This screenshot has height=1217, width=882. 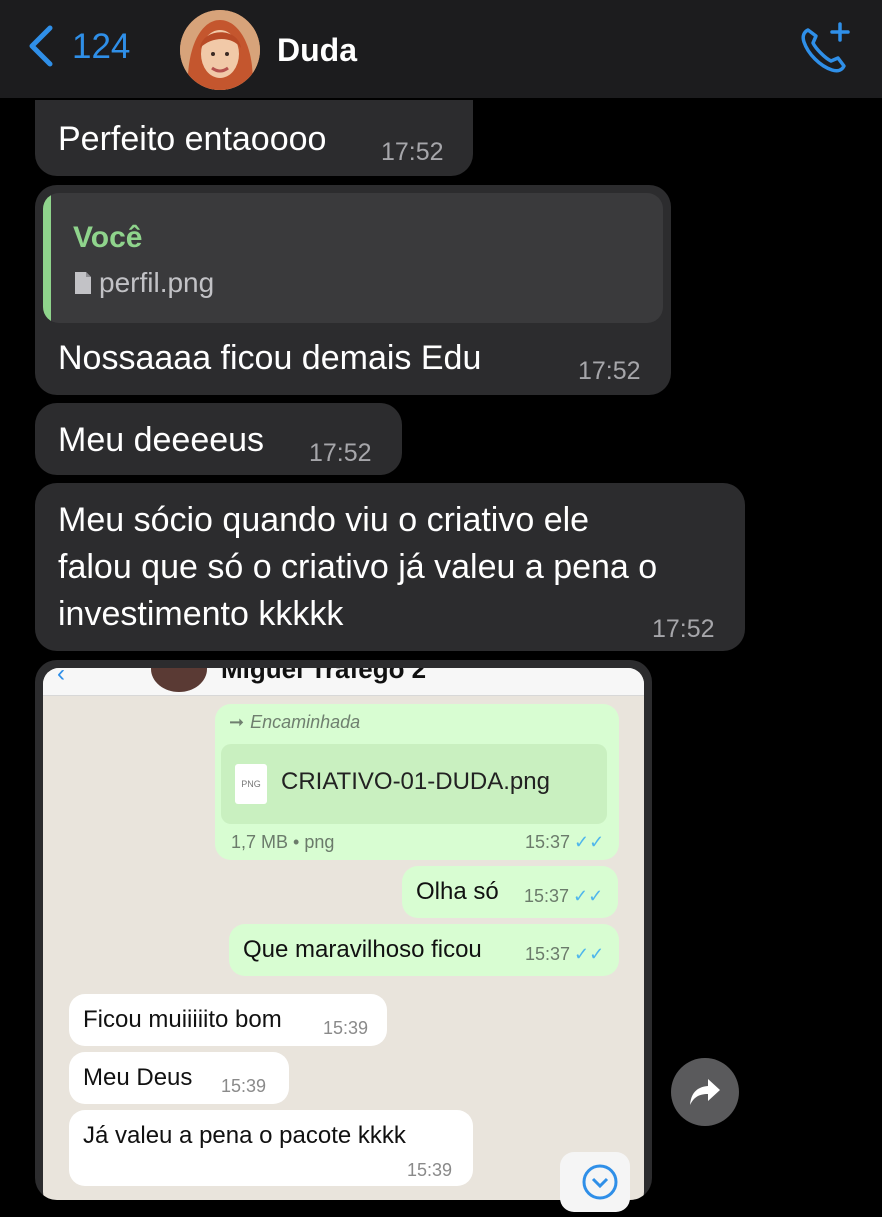 I want to click on embedded-out-message: Olha só 15:37 ✓✓, so click(x=510, y=892).